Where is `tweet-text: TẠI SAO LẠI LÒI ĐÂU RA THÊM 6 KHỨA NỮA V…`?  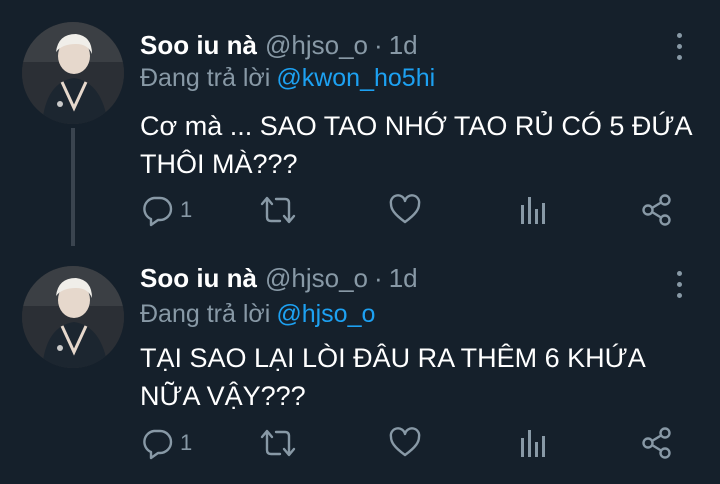
tweet-text: TẠI SAO LẠI LÒI ĐÂU RA THÊM 6 KHỨA NỮA V… is located at coordinates (392, 377).